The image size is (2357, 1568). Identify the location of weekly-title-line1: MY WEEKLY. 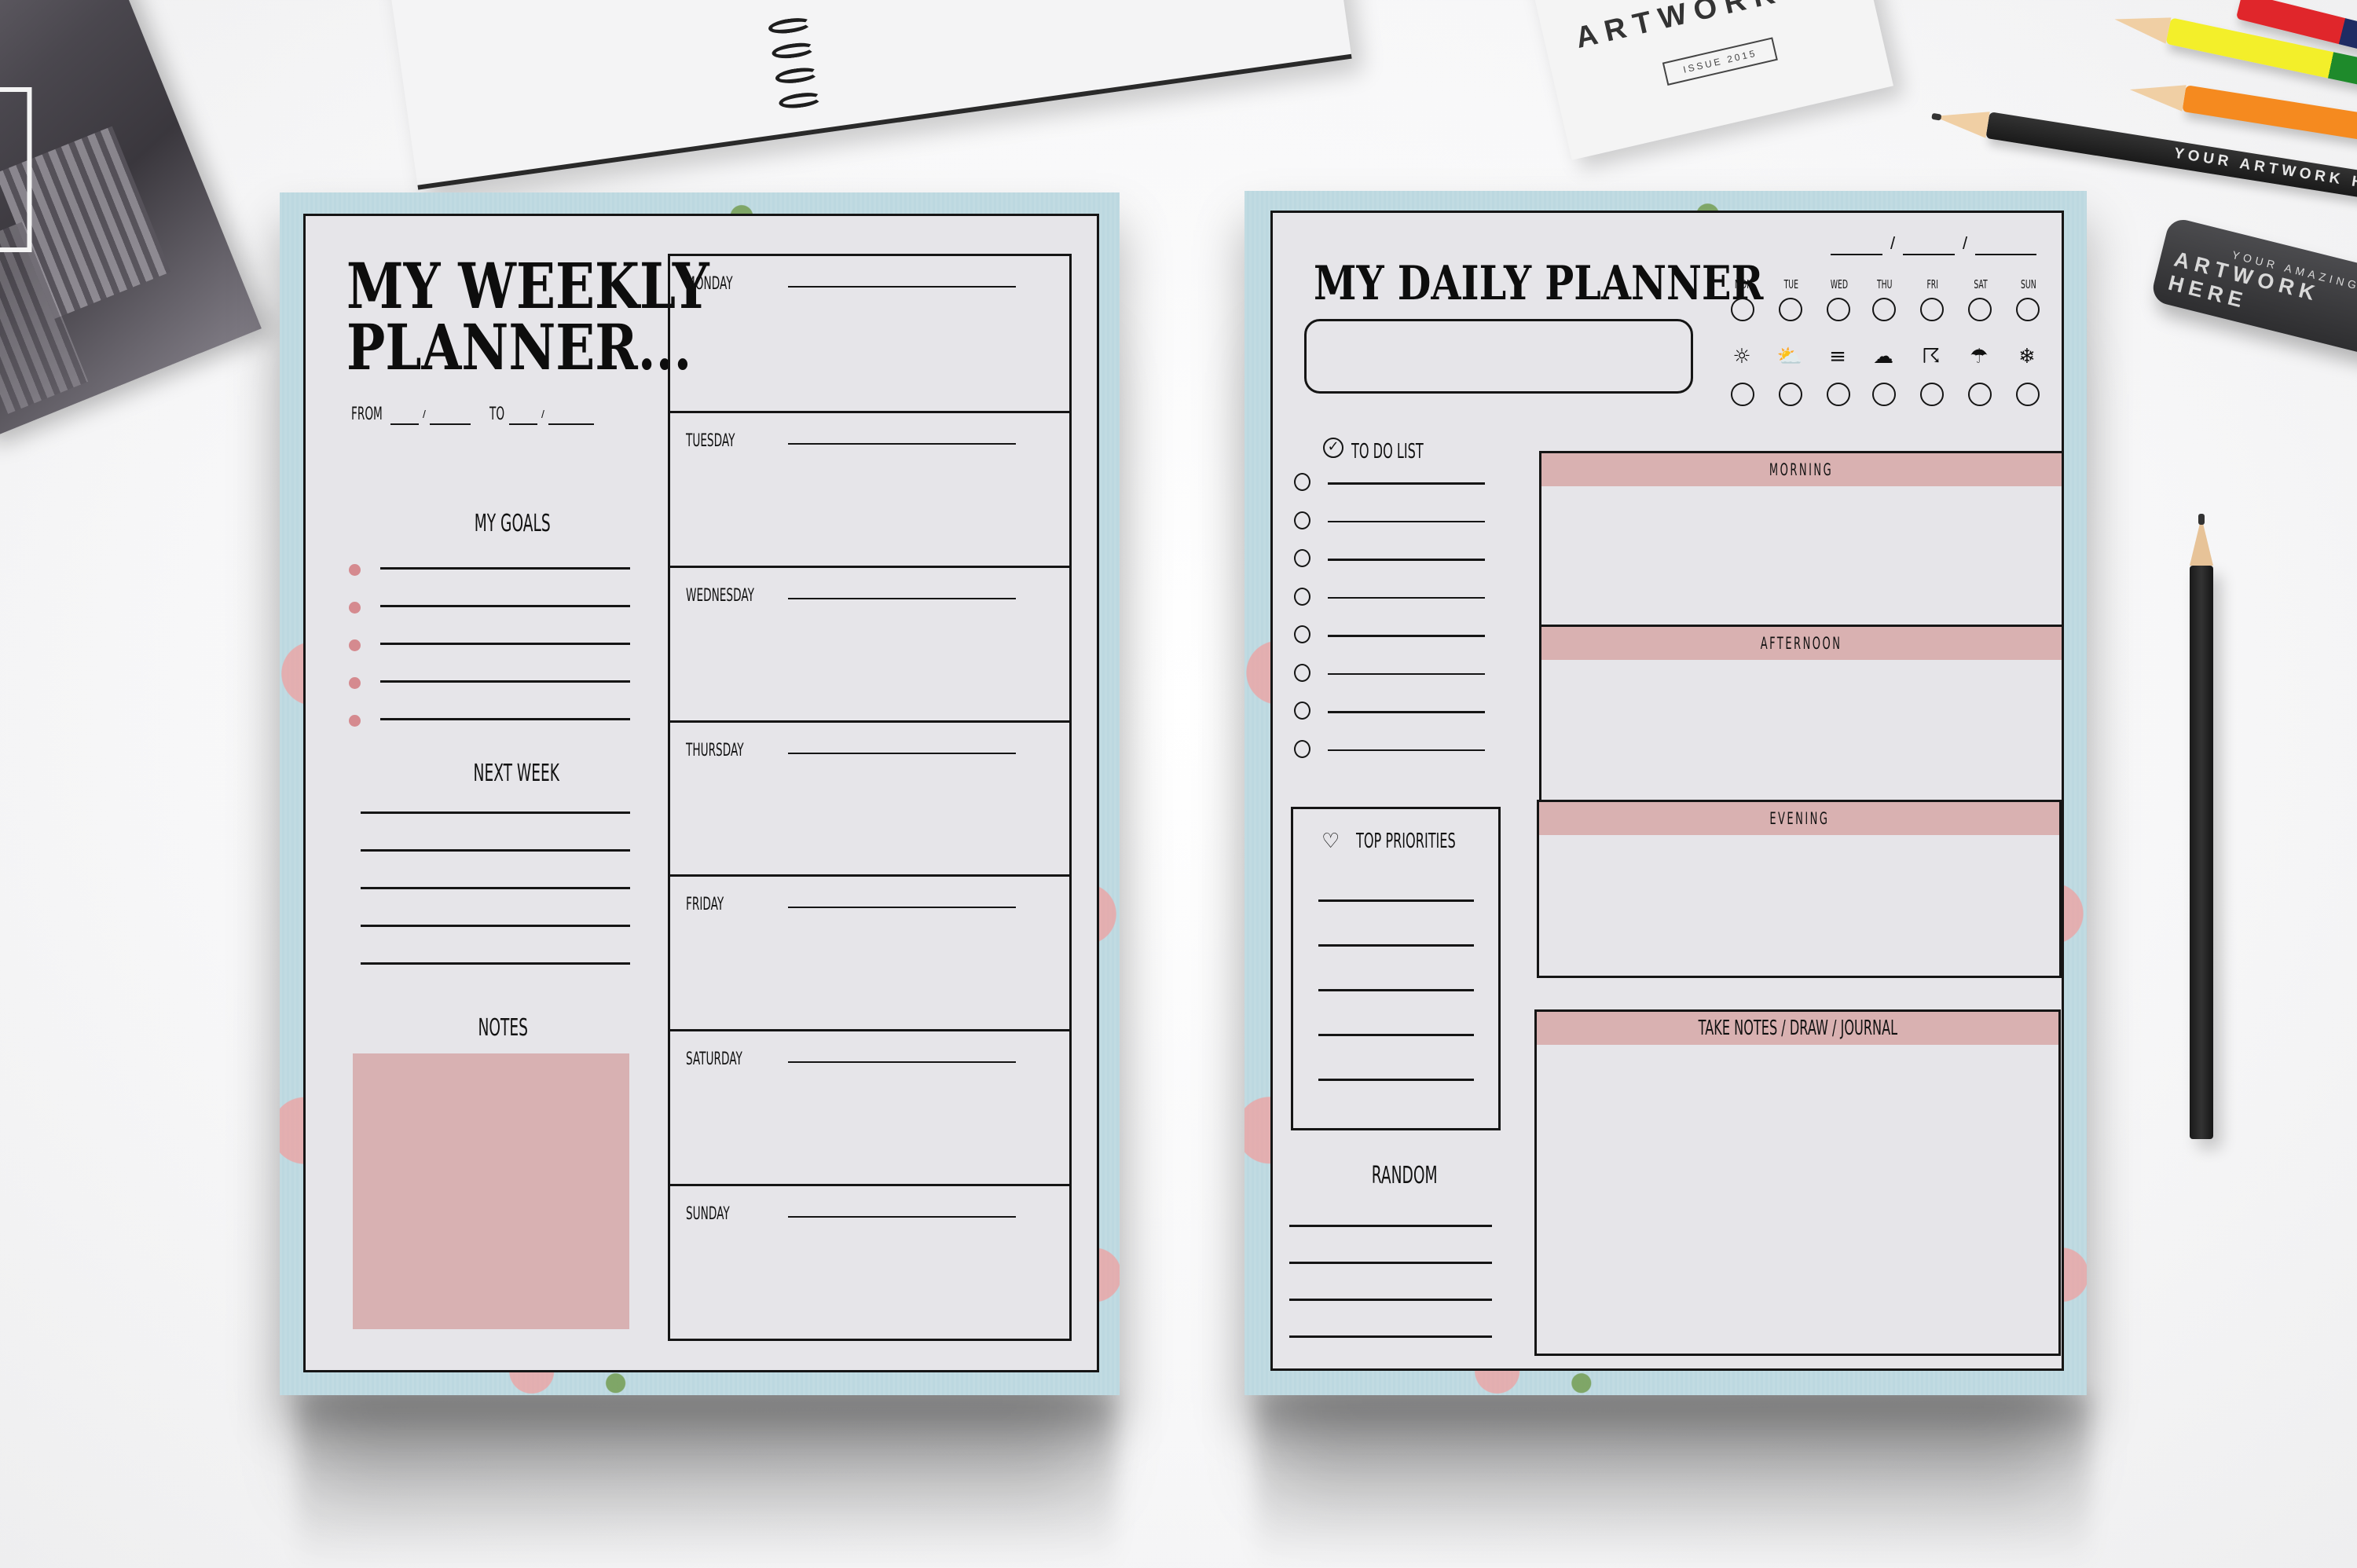
(527, 286).